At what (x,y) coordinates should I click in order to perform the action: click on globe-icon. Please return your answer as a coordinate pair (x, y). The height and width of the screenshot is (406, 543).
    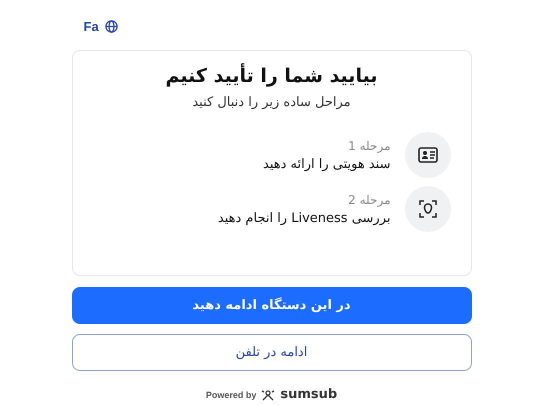
    Looking at the image, I should click on (111, 26).